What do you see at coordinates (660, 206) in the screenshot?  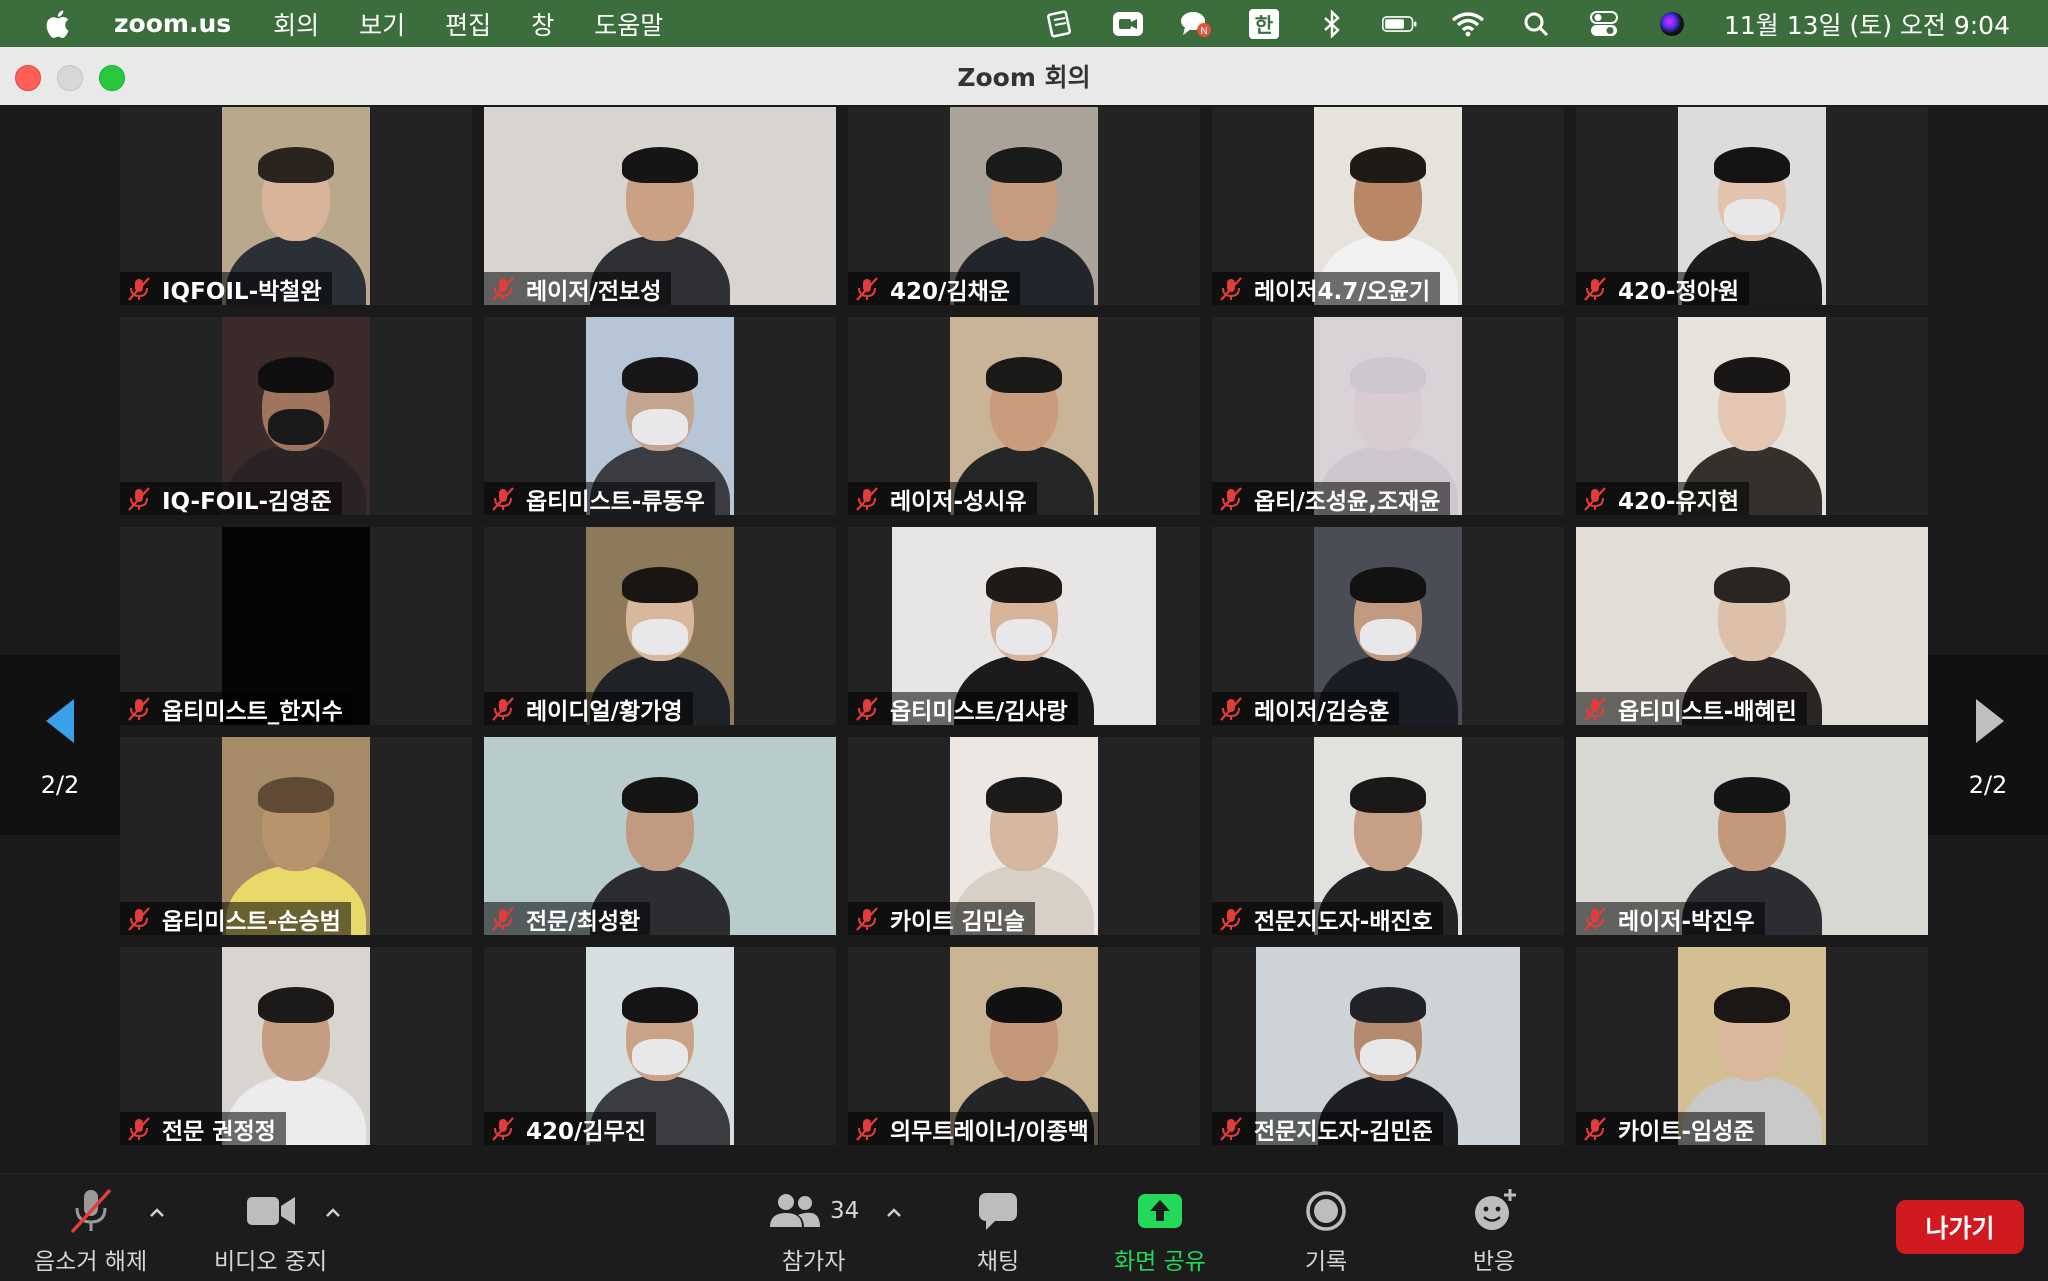 I see `participant-tile: 레이저/전보성` at bounding box center [660, 206].